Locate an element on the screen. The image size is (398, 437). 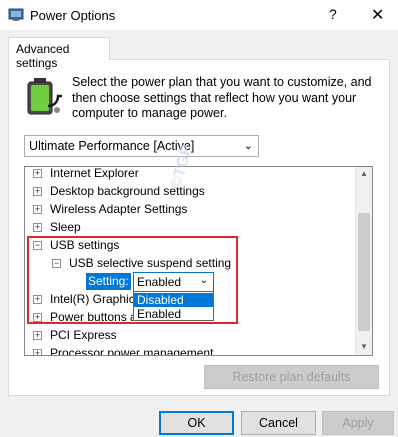
battery-icon is located at coordinates (44, 96).